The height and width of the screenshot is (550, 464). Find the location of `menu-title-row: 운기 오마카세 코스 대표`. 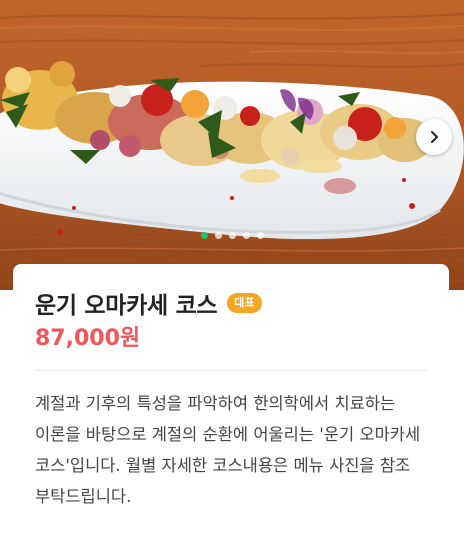

menu-title-row: 운기 오마카세 코스 대표 is located at coordinates (148, 303).